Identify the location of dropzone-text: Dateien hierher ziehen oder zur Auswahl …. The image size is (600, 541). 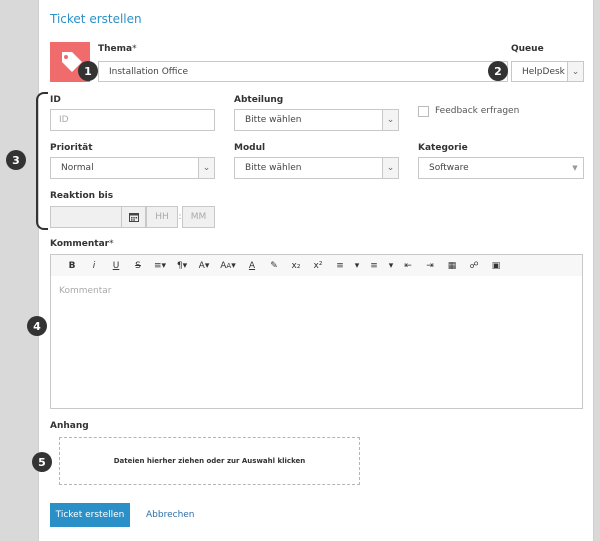
(209, 461).